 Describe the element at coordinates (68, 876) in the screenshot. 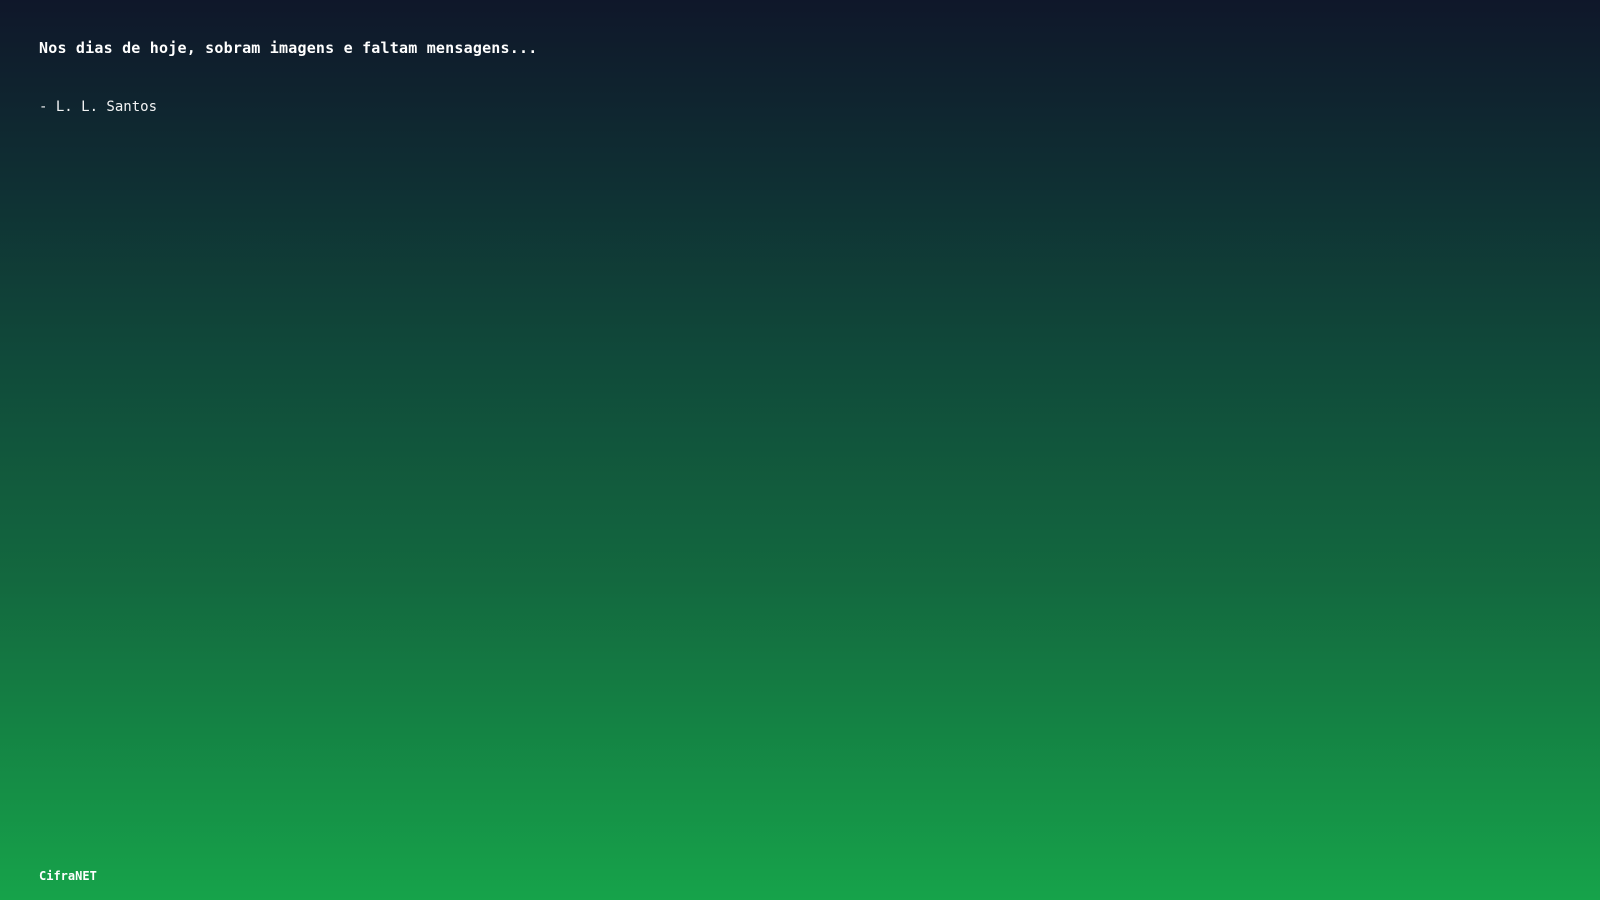

I see `brand-name: CifraNET` at that location.